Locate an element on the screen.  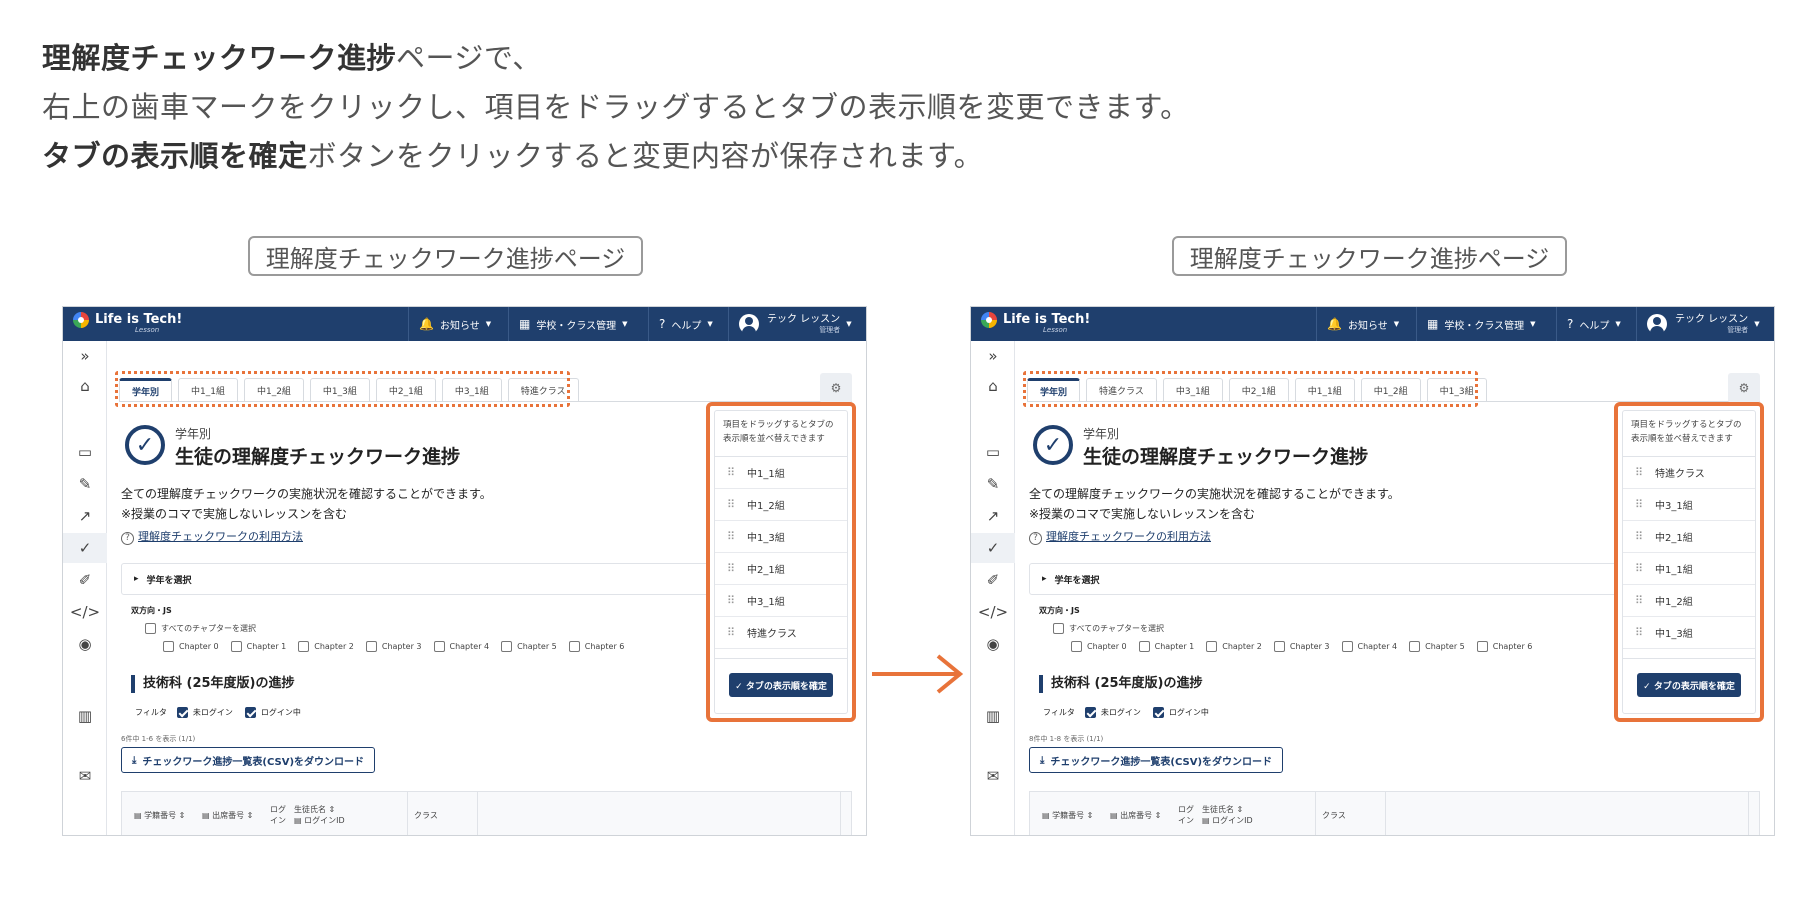
check-circle-icon: ✓ is located at coordinates (85, 548).